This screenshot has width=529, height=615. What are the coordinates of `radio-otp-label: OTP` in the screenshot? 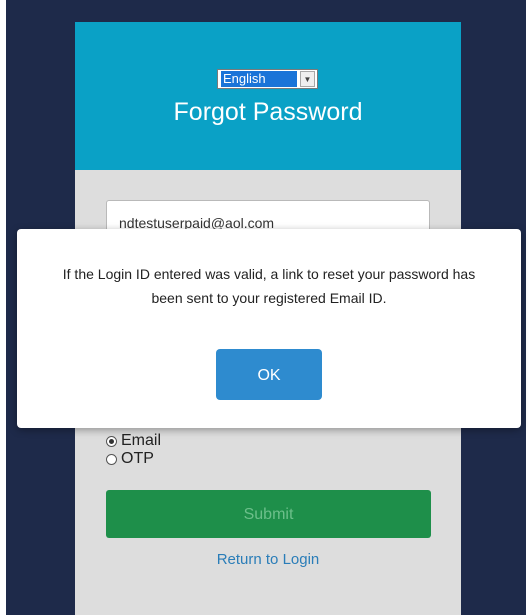 It's located at (137, 458).